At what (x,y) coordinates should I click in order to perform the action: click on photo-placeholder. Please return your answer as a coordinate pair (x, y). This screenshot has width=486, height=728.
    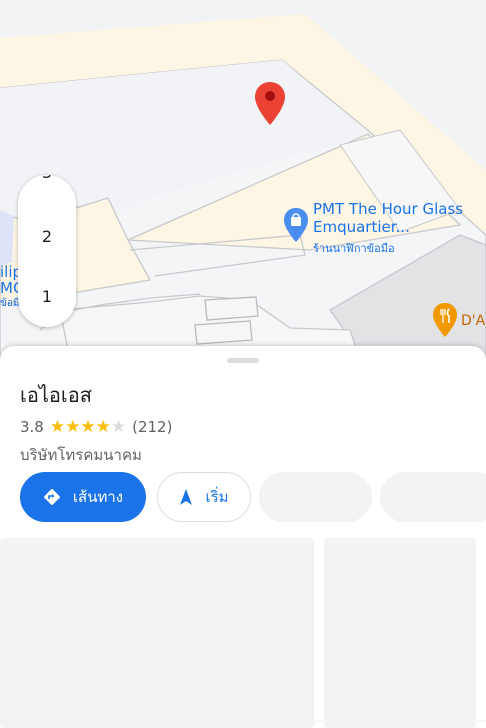
    Looking at the image, I should click on (400, 633).